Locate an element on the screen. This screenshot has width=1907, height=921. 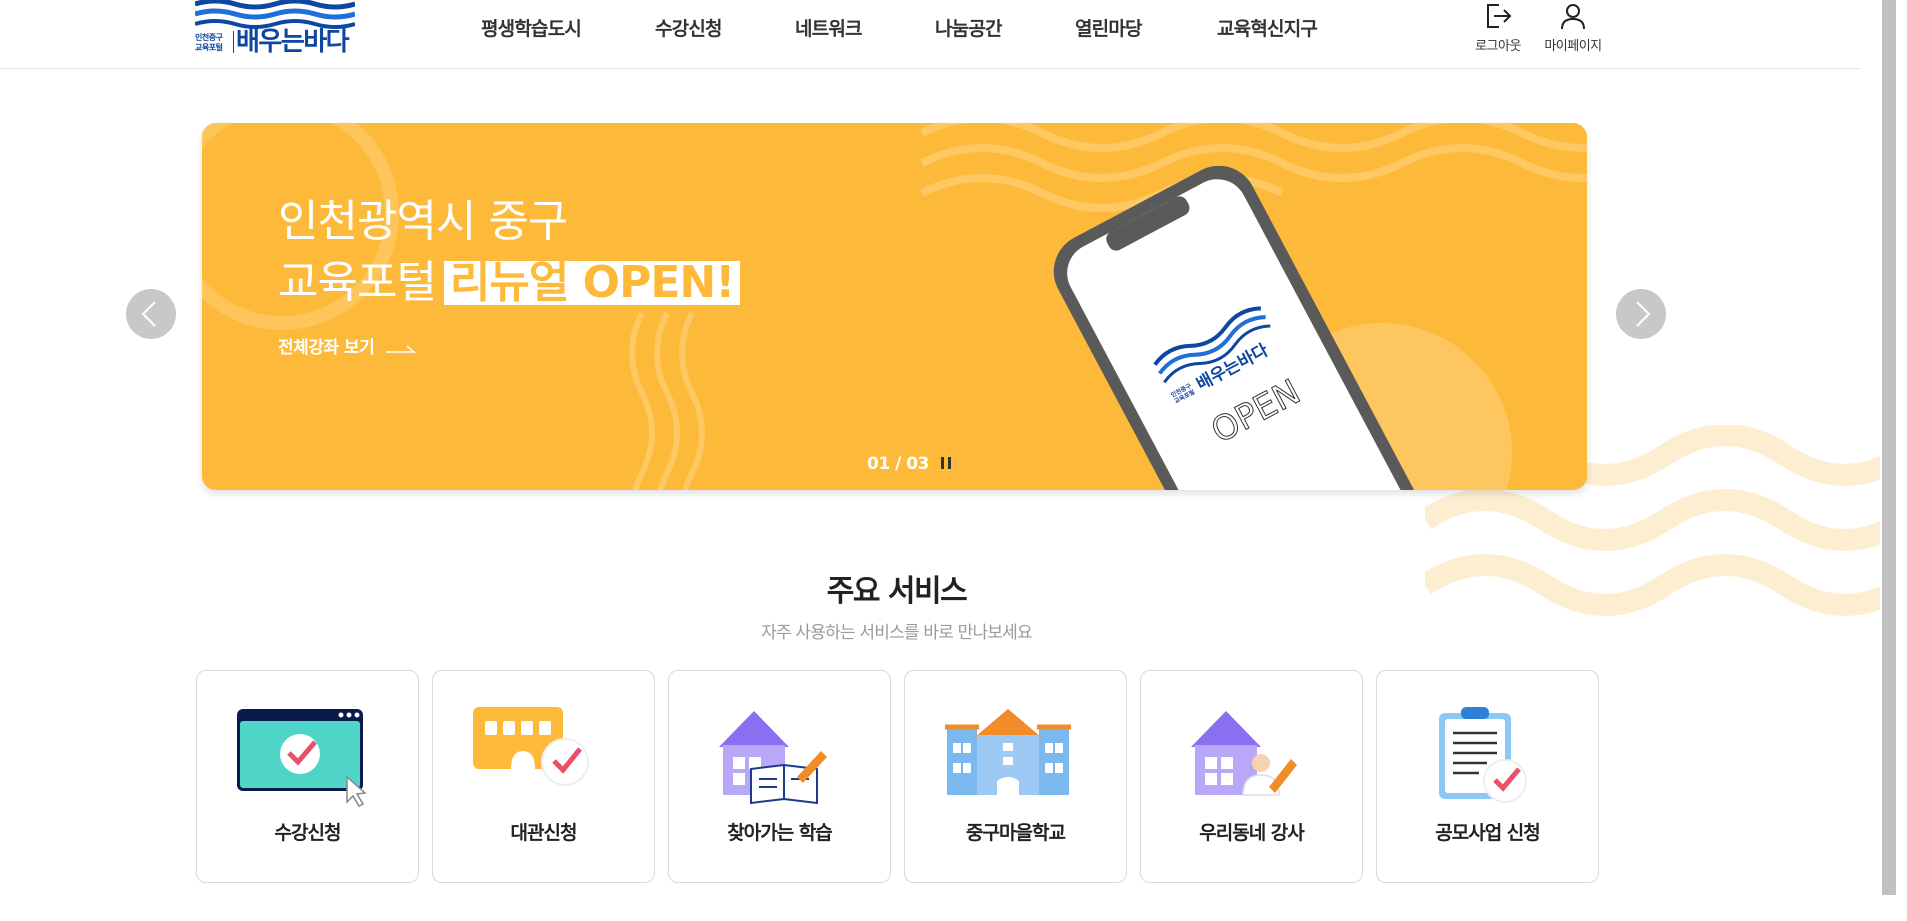
service-local-instructor: 우리동네 강사 is located at coordinates (1251, 776).